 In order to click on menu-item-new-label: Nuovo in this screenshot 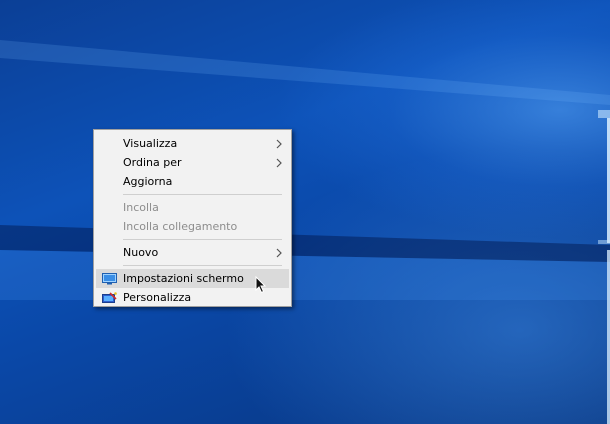, I will do `click(141, 252)`.